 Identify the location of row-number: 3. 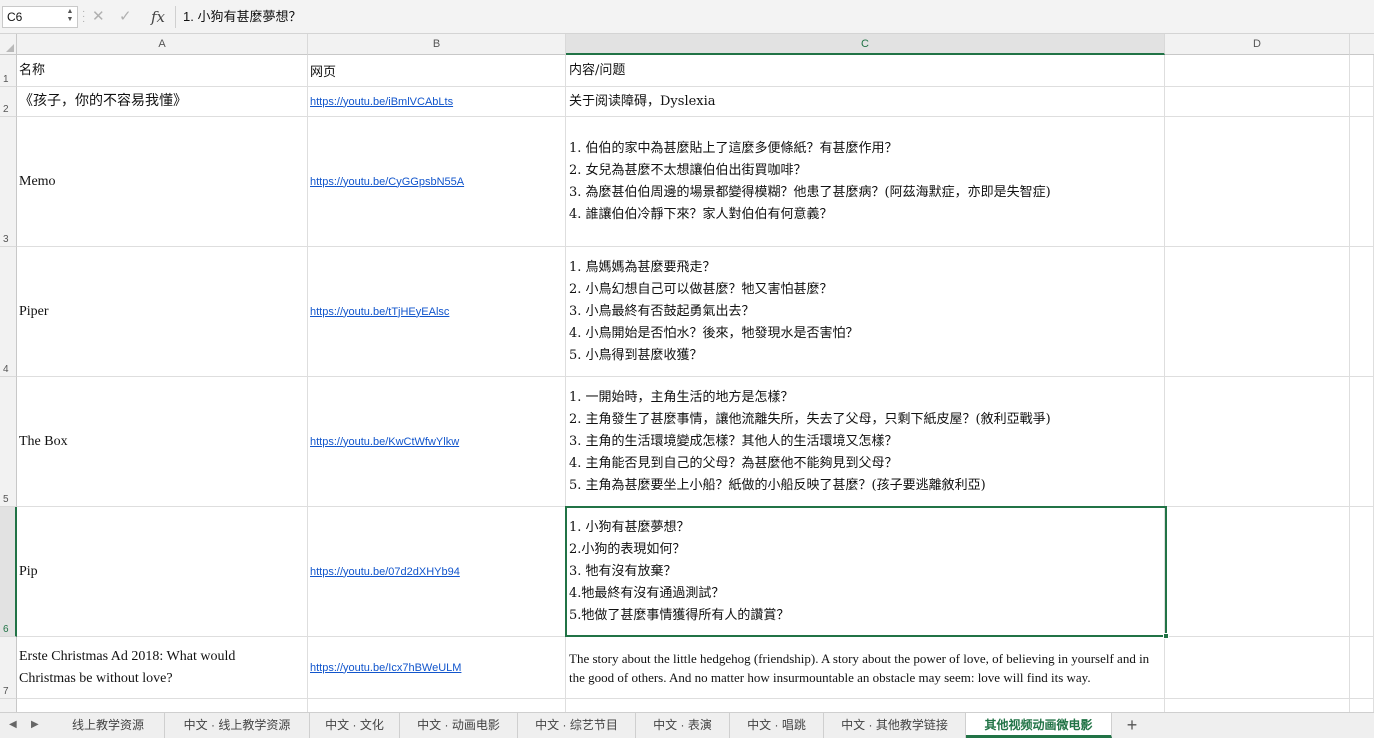
(6, 239).